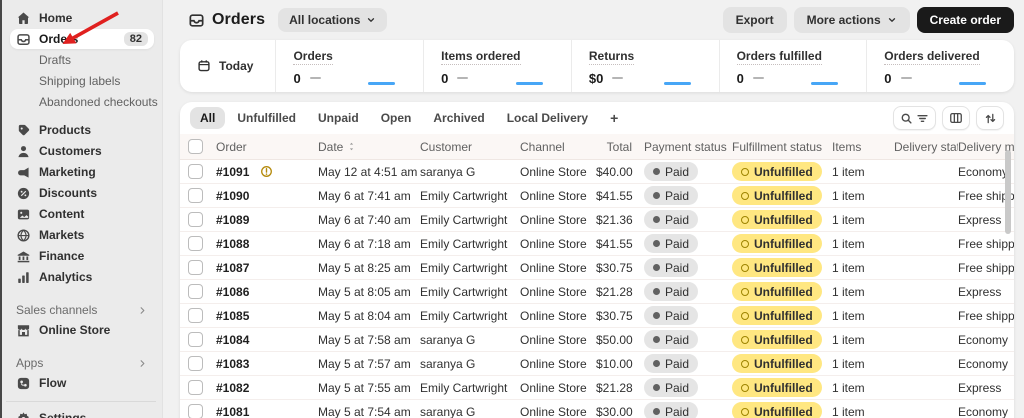  I want to click on order-number-cell: #1081, so click(267, 411).